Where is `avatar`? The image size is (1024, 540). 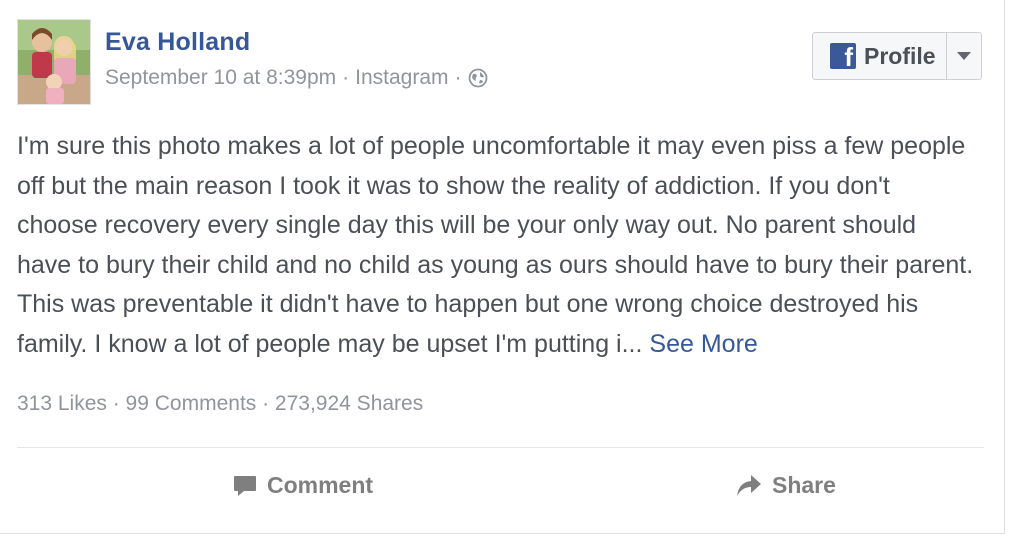 avatar is located at coordinates (54, 62).